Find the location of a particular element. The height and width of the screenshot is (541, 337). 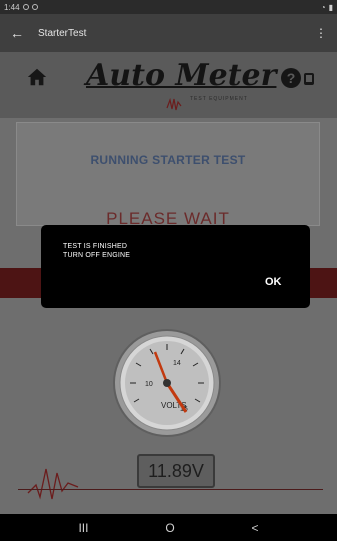

app-bar: ← StarterTest ⋮ is located at coordinates (168, 33).